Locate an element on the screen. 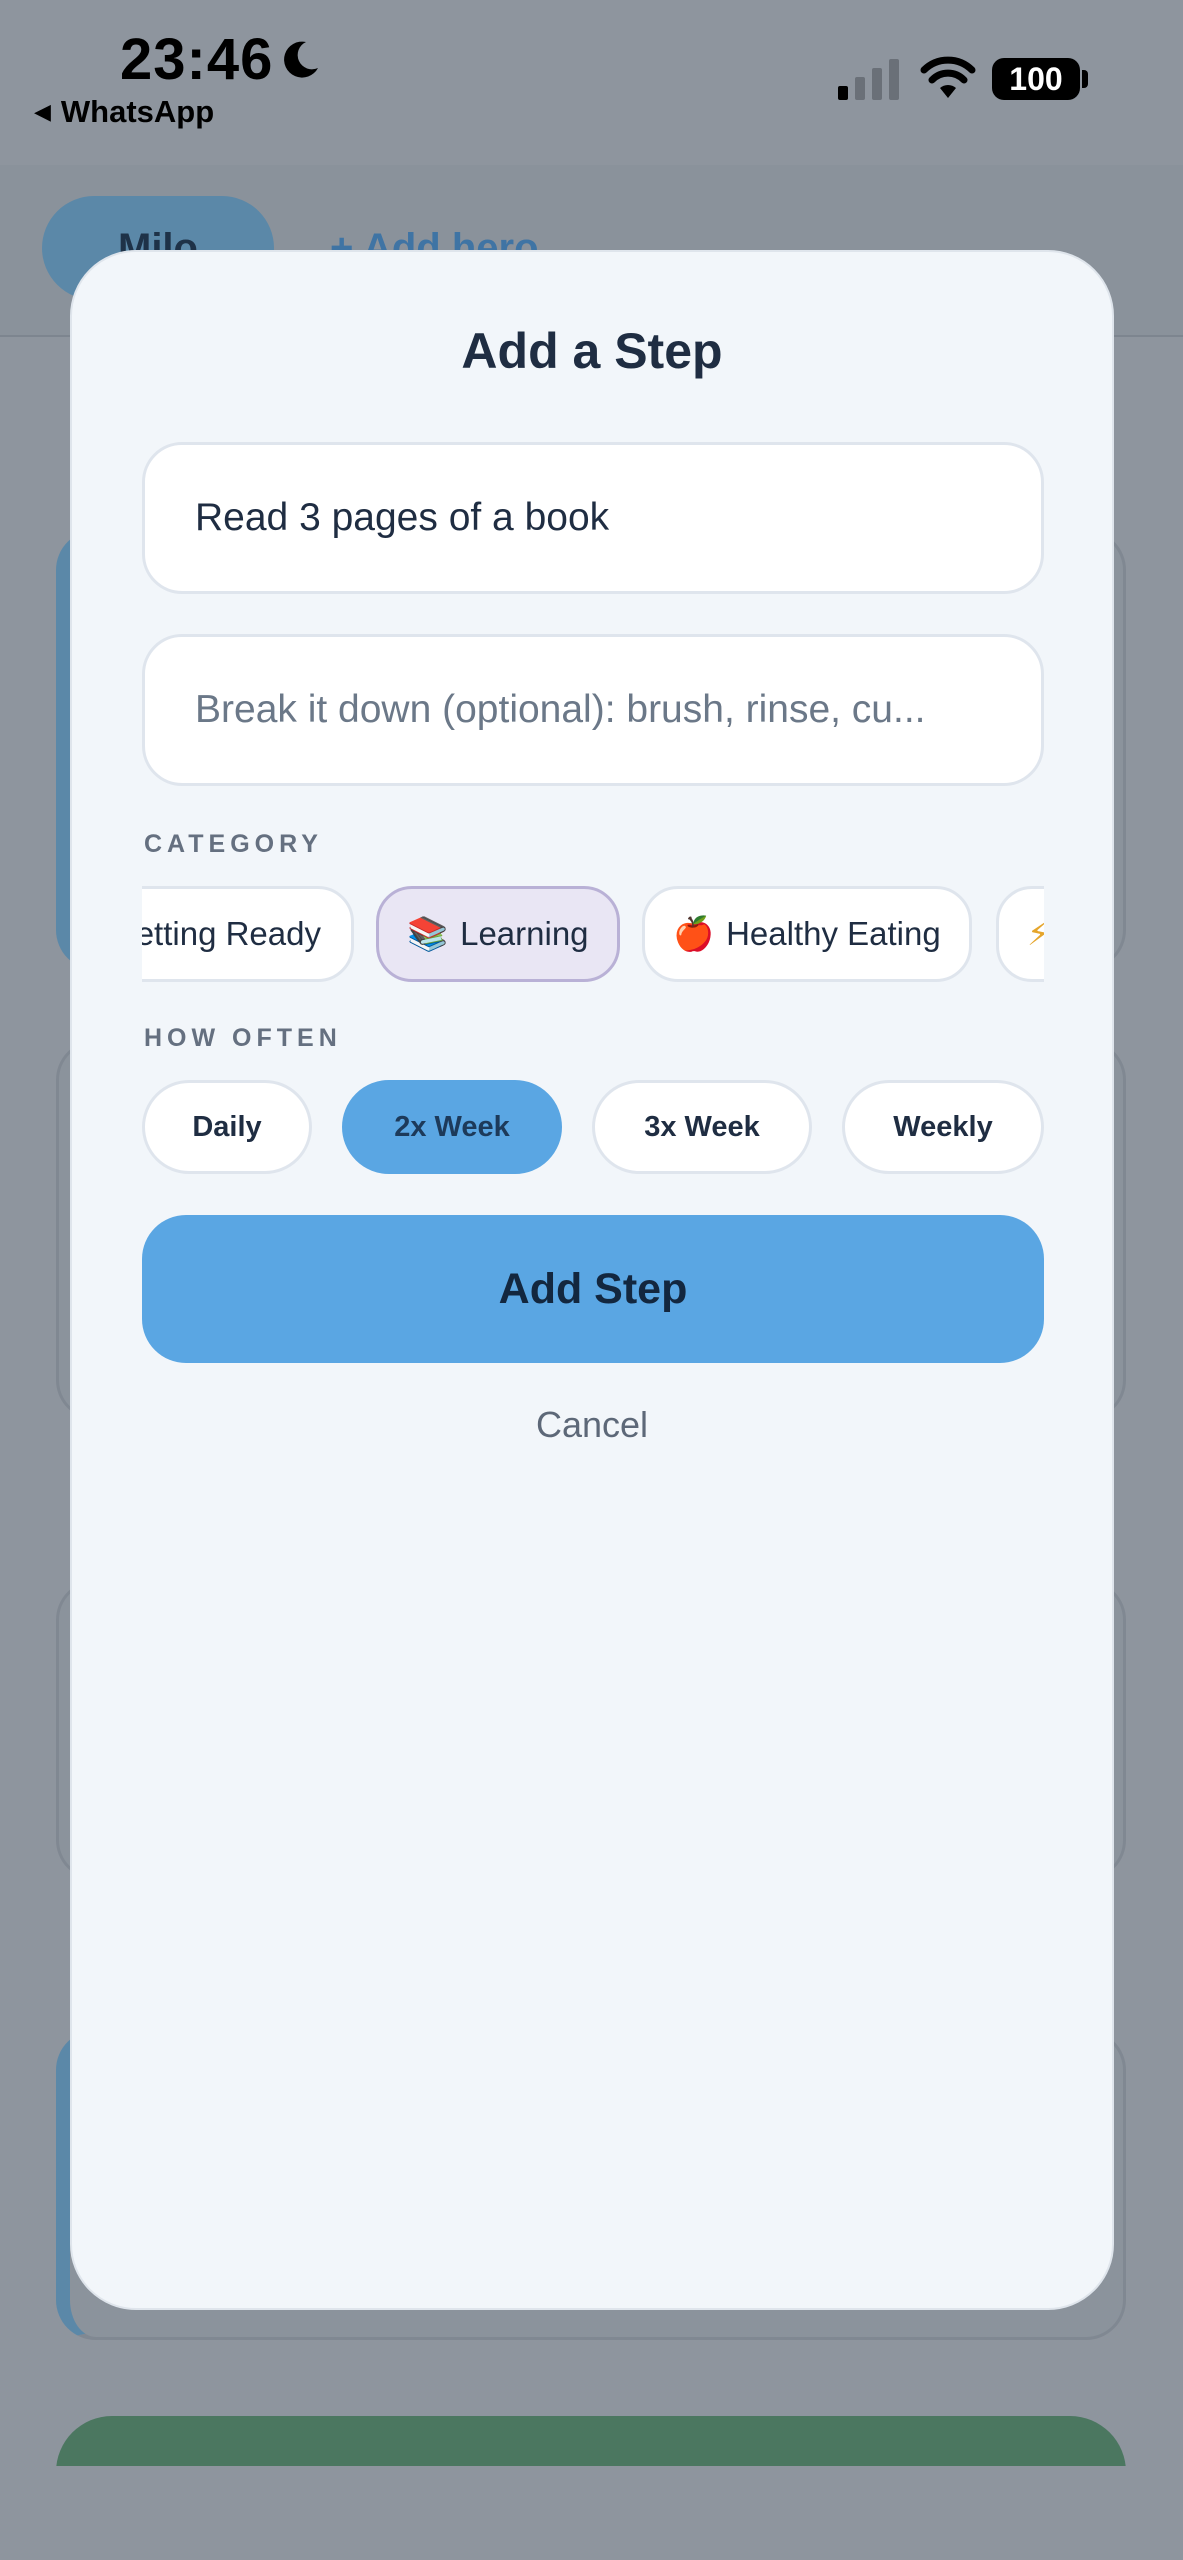 Image resolution: width=1183 pixels, height=2560 pixels. wifi-icon is located at coordinates (948, 77).